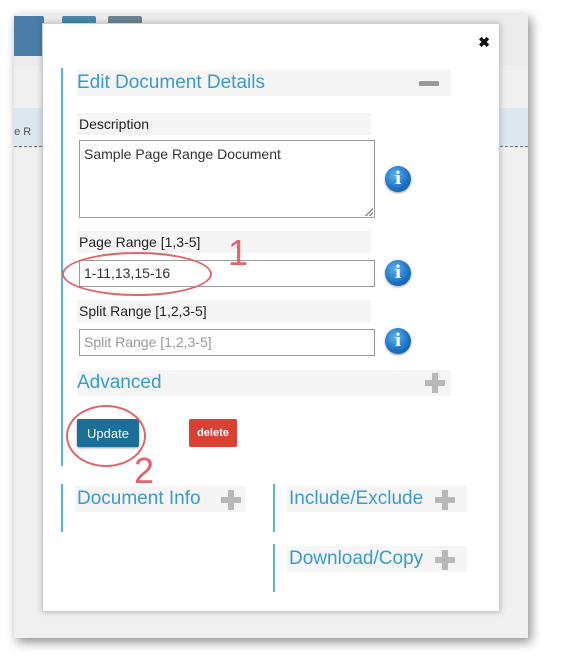 The height and width of the screenshot is (670, 562). Describe the element at coordinates (161, 509) in the screenshot. I see `document-info-card: Document Info` at that location.